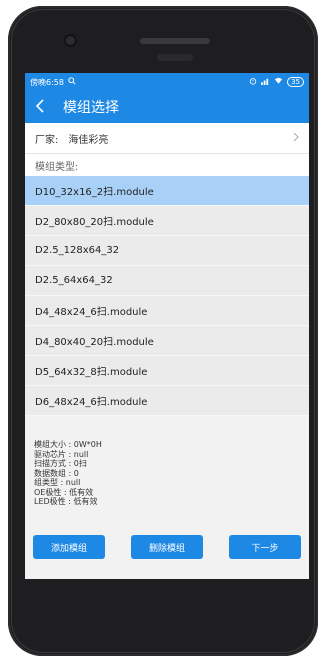 The height and width of the screenshot is (659, 326). What do you see at coordinates (69, 547) in the screenshot?
I see `add-module-button: 添加模组` at bounding box center [69, 547].